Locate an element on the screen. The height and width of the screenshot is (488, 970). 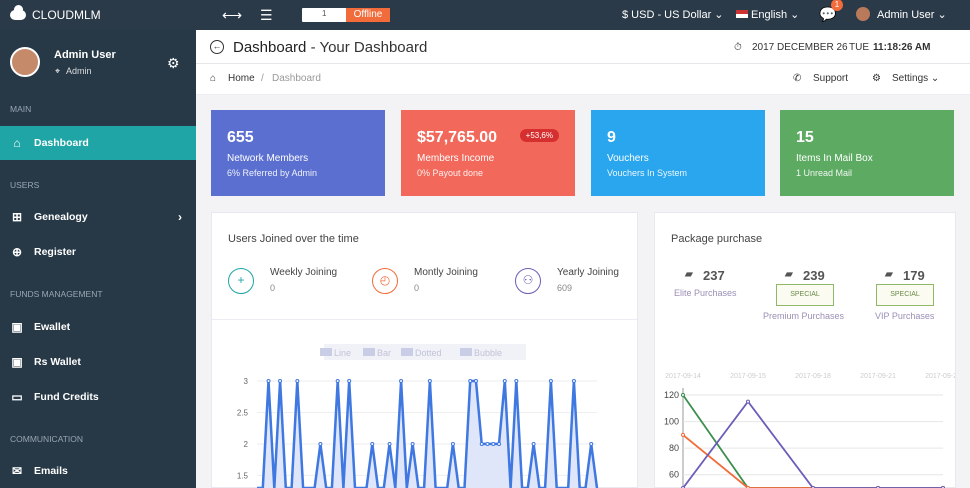
sidebar-item-label: Ewallet is located at coordinates (52, 327).